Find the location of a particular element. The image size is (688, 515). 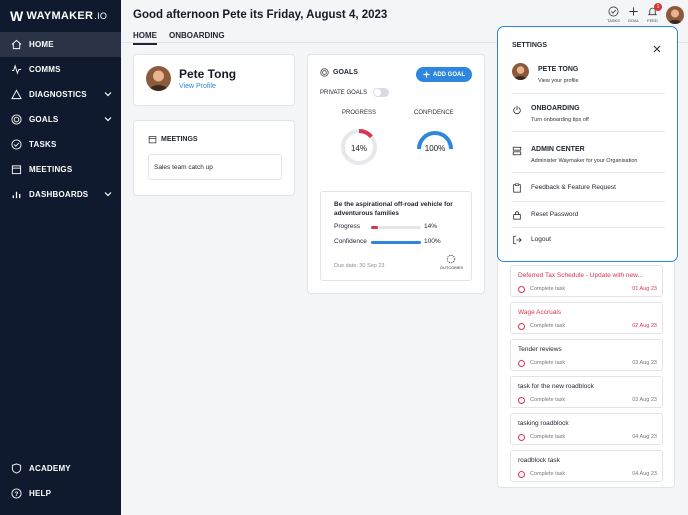

sidebar-item-comms: COMMS is located at coordinates (60, 69).